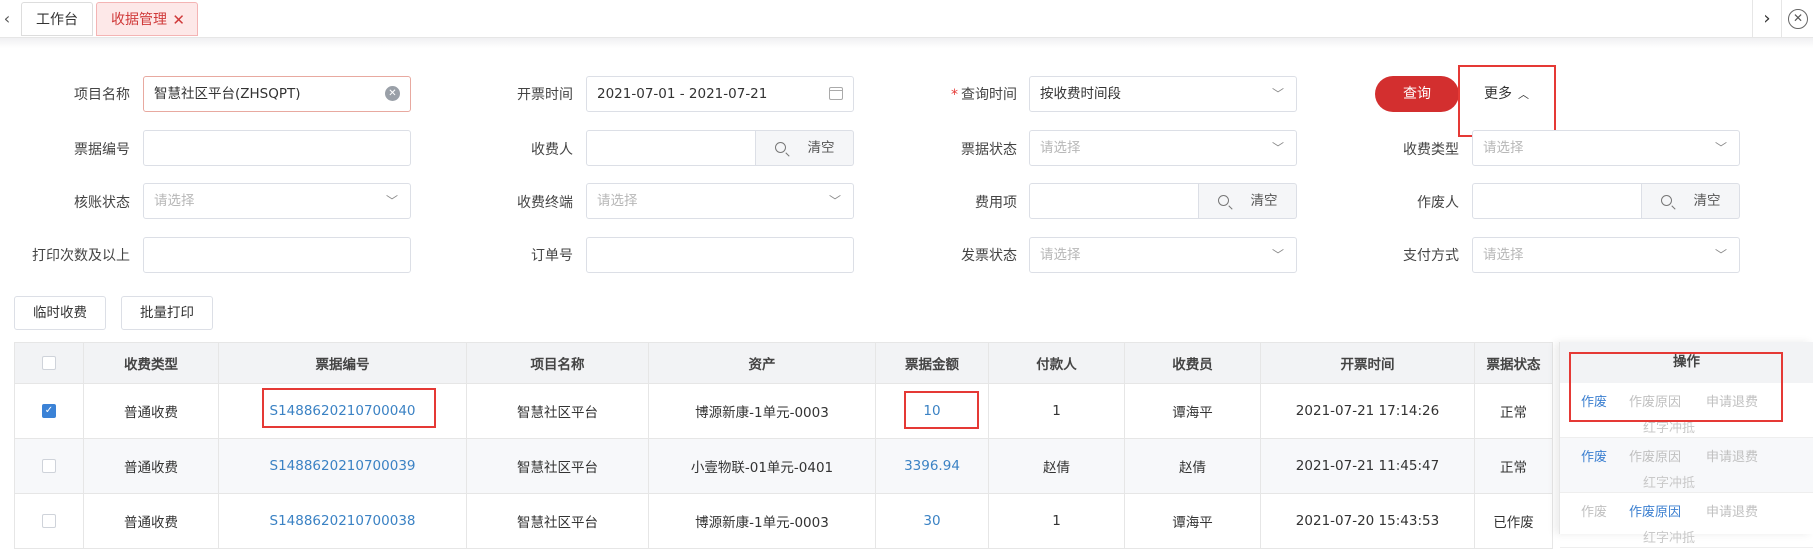 This screenshot has height=549, width=1813. I want to click on fee-type-select: 请选择 ﹀, so click(1606, 148).